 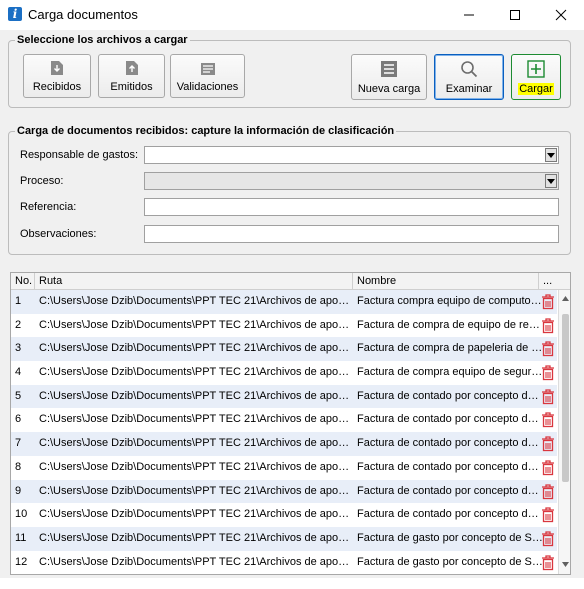 What do you see at coordinates (389, 69) in the screenshot?
I see `new-load-icon` at bounding box center [389, 69].